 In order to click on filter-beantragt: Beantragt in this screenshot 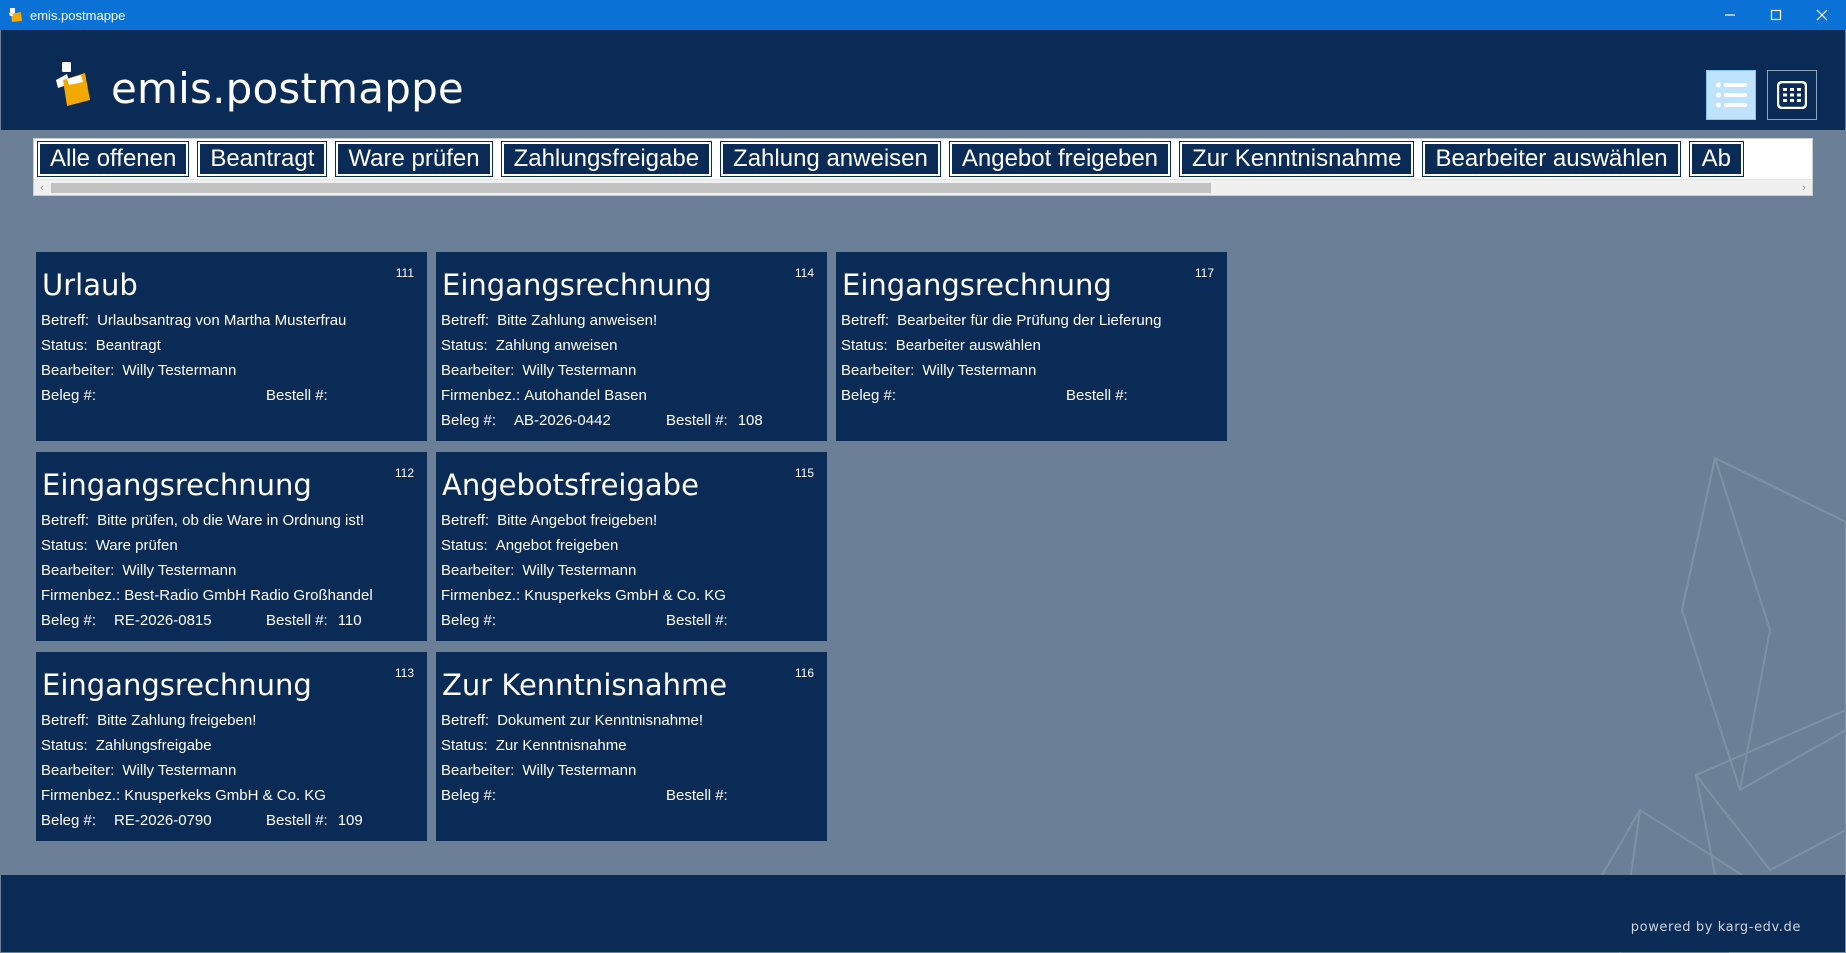, I will do `click(262, 159)`.